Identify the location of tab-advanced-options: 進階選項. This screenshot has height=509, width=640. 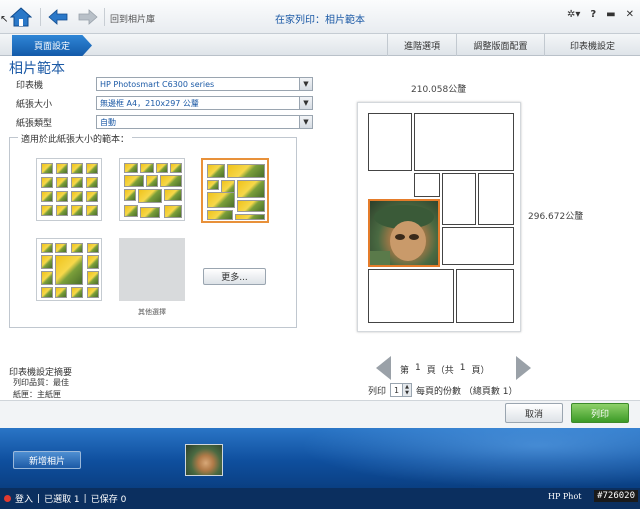
(421, 45).